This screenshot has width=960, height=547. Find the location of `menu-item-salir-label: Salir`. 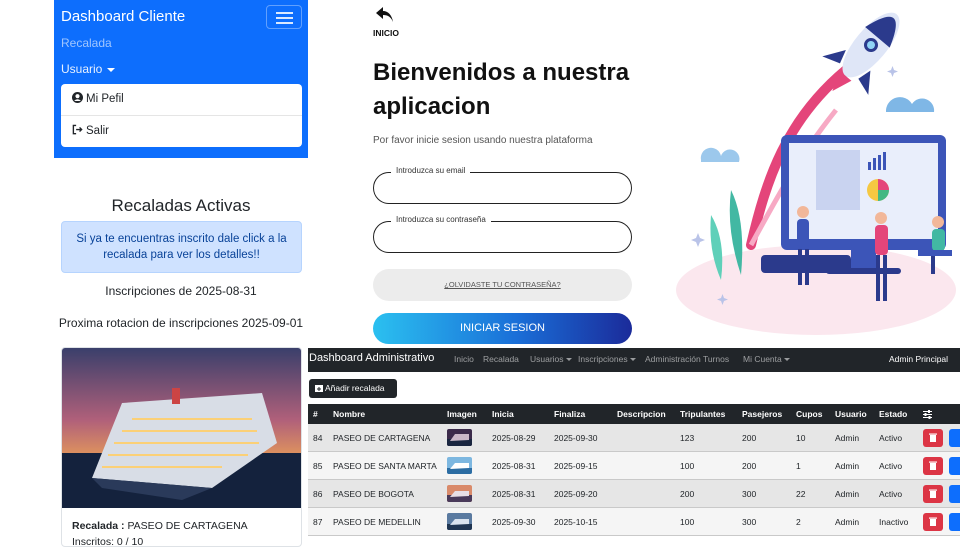

menu-item-salir-label: Salir is located at coordinates (98, 131).